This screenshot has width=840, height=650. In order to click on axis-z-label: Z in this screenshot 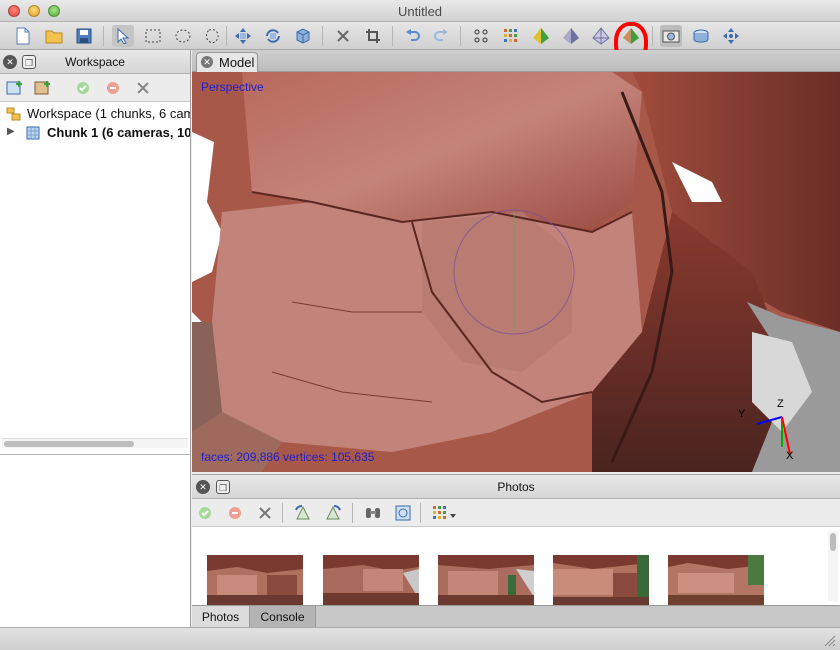, I will do `click(780, 404)`.